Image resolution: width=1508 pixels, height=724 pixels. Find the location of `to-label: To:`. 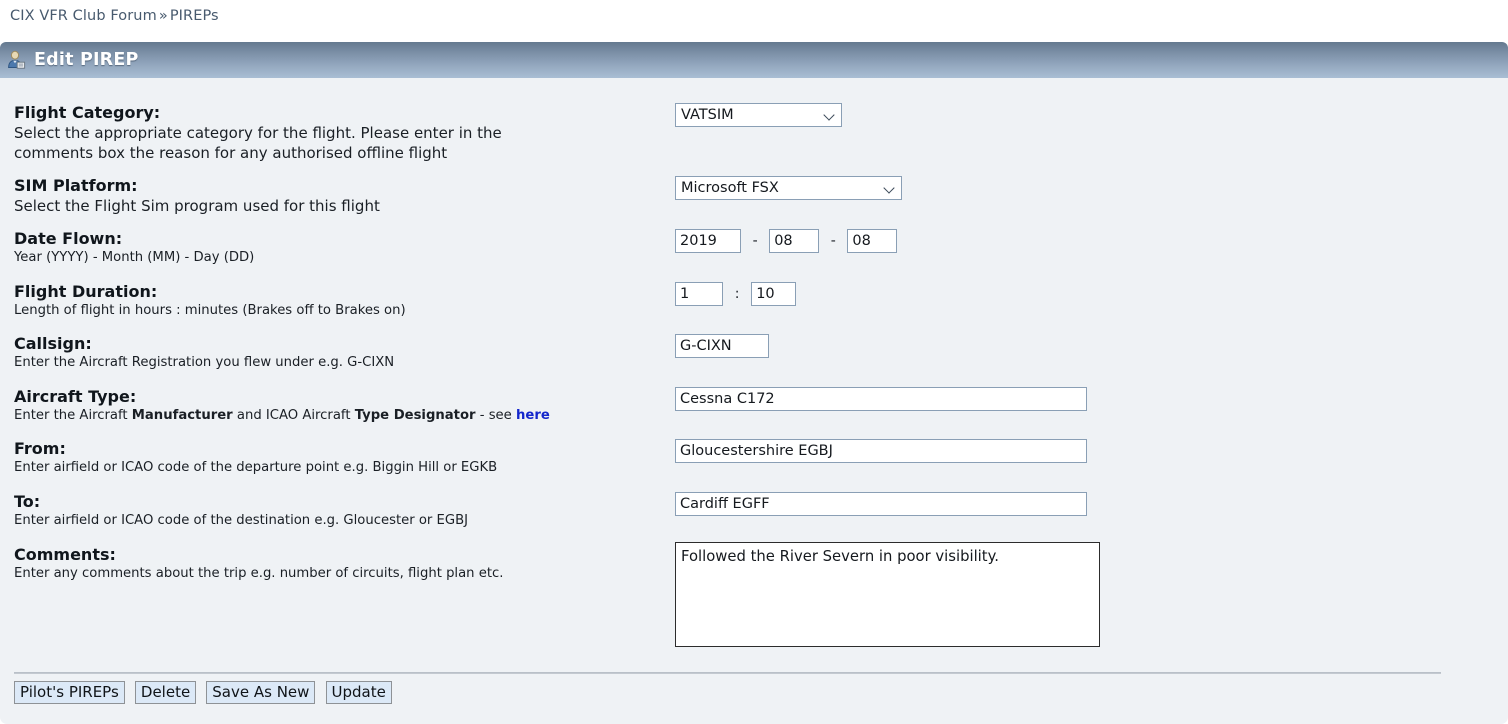

to-label: To: is located at coordinates (27, 501).